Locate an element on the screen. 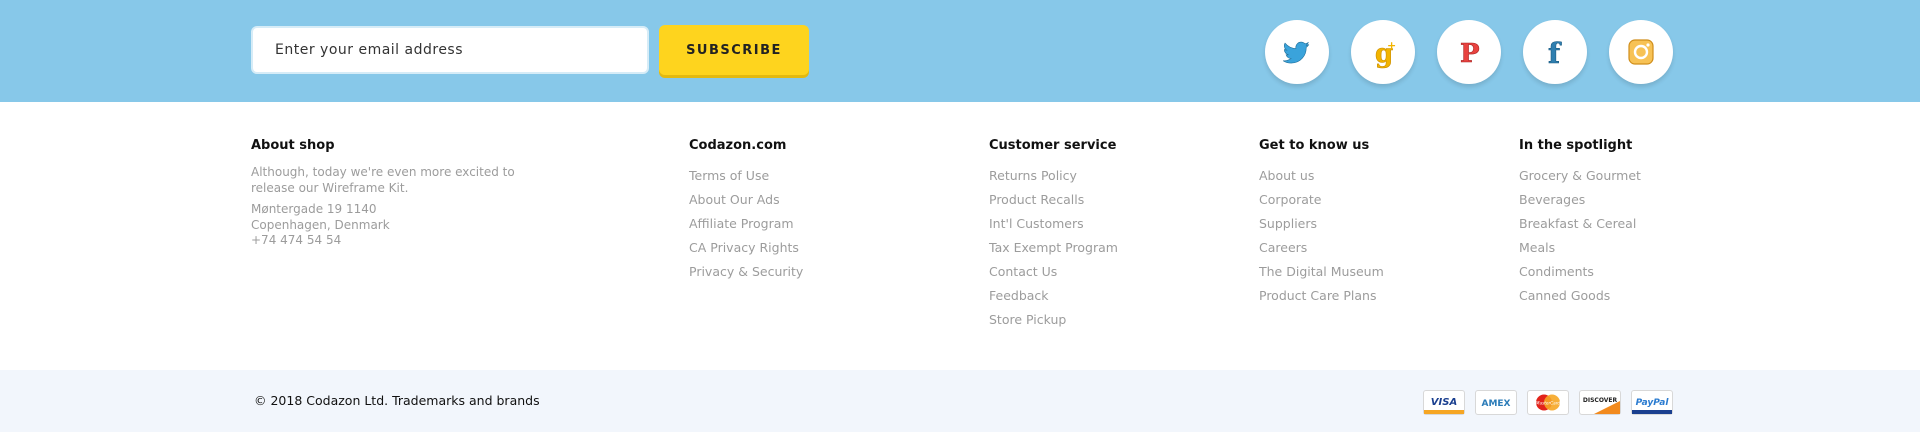 Image resolution: width=1920 pixels, height=432 pixels. footer-link: Canned Goods is located at coordinates (1580, 296).